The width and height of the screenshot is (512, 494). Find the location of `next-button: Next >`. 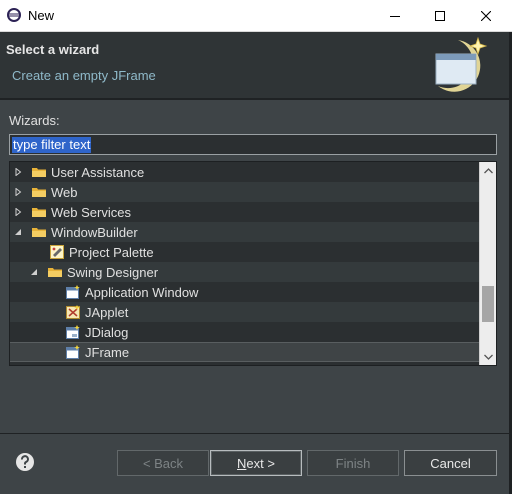

next-button: Next > is located at coordinates (256, 463).